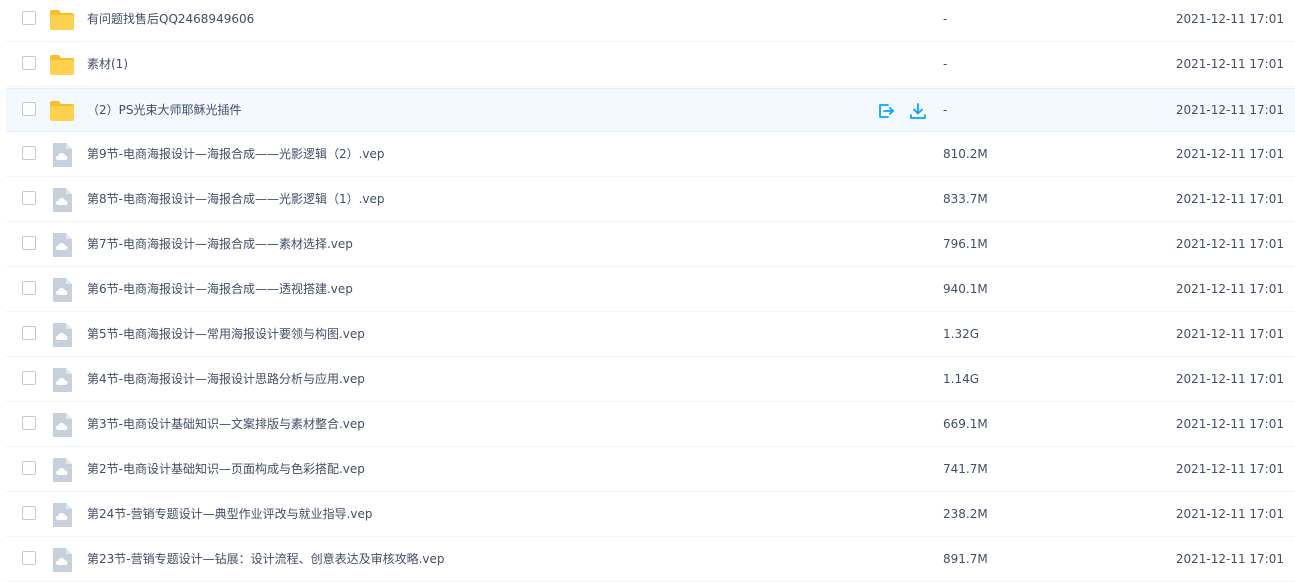 Image resolution: width=1295 pixels, height=582 pixels. I want to click on file-size: 833.7M, so click(965, 199).